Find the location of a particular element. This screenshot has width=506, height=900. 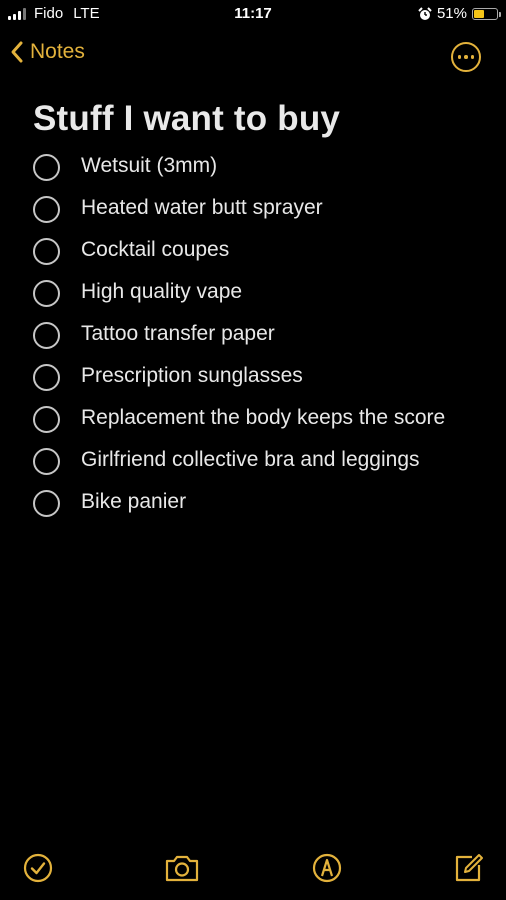

compose-button is located at coordinates (468, 868).